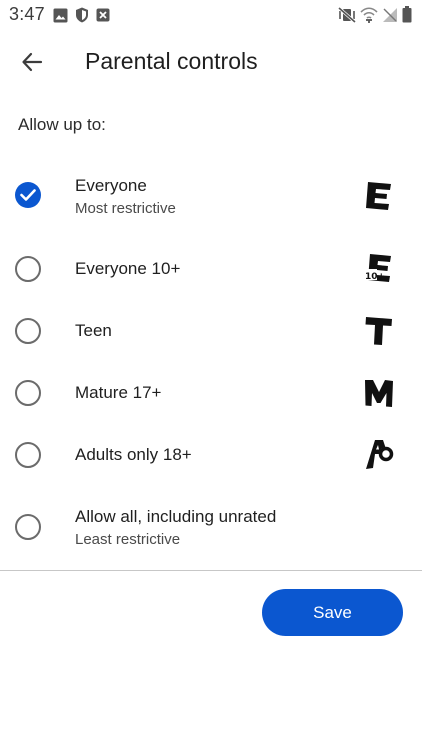 This screenshot has height=750, width=422. Describe the element at coordinates (375, 277) in the screenshot. I see `svg-text: 10+` at that location.